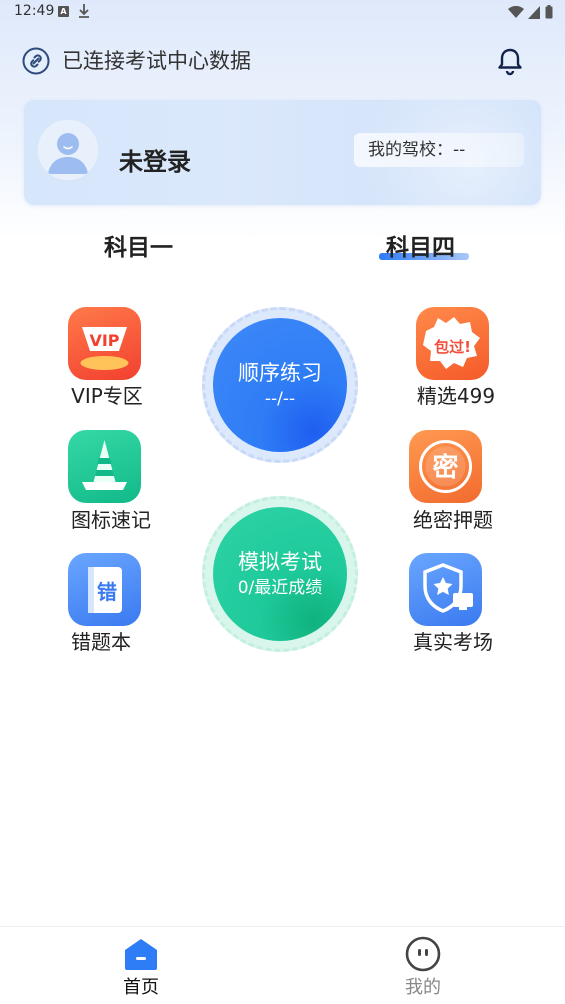  Describe the element at coordinates (452, 347) in the screenshot. I see `svg-text: 包过!` at that location.